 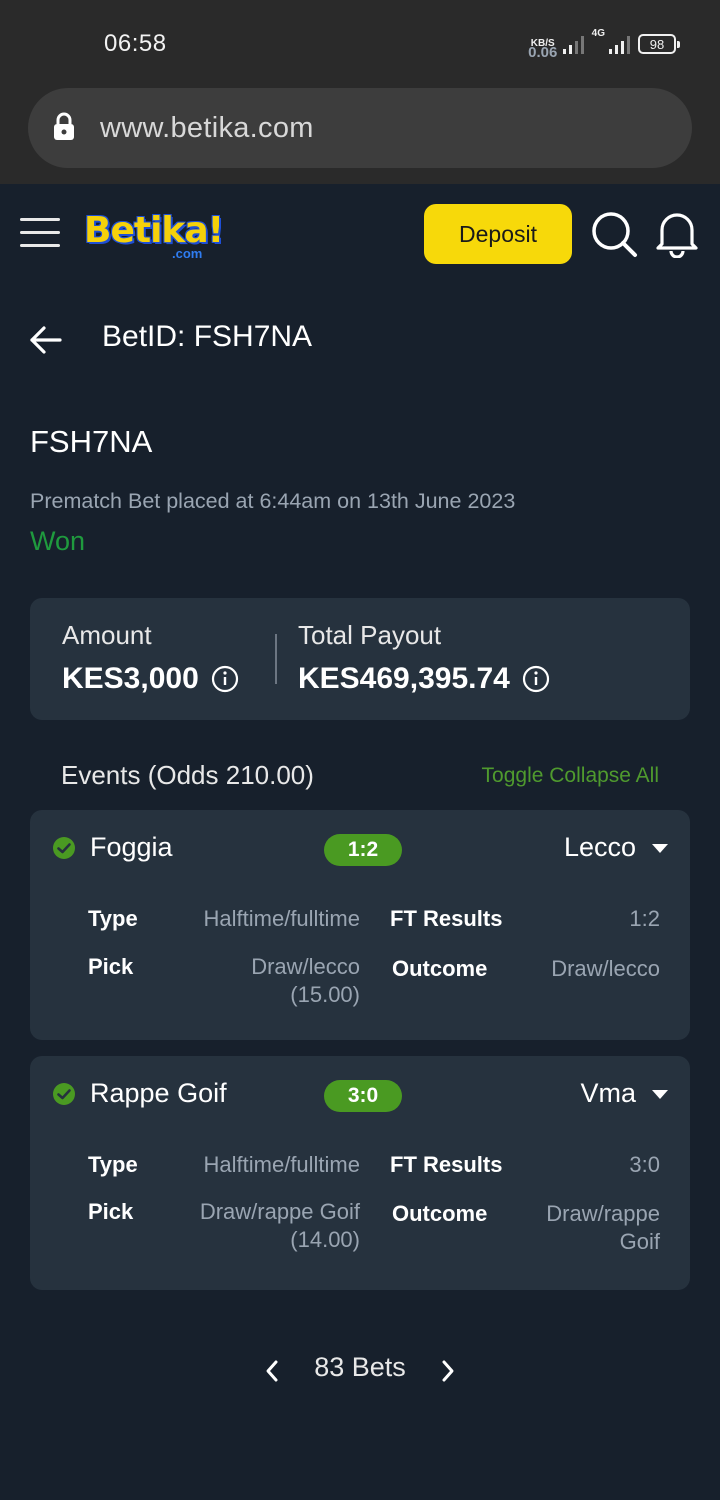 I want to click on ft-results-value: 3:0, so click(x=644, y=1164).